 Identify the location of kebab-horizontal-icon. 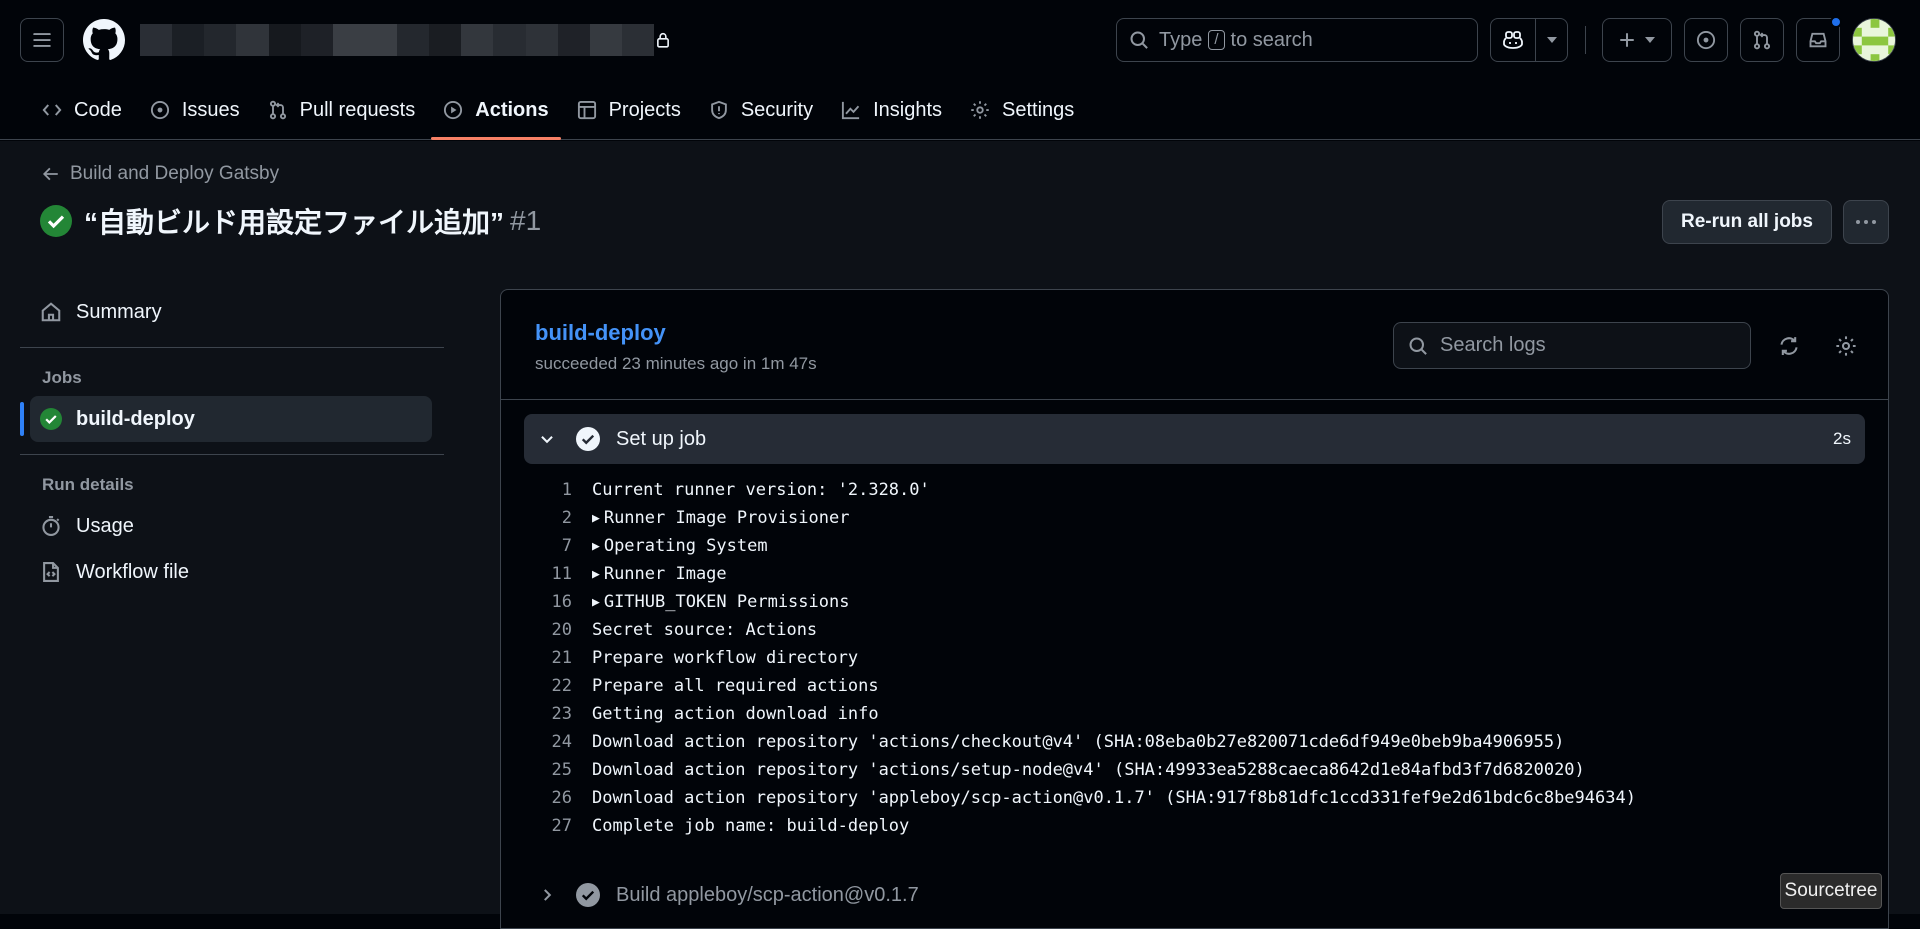
(1866, 222).